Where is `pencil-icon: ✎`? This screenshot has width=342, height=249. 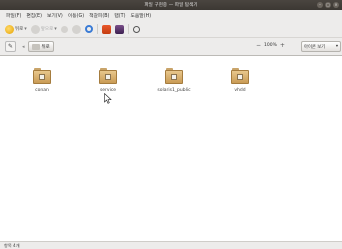 pencil-icon: ✎ is located at coordinates (10, 46).